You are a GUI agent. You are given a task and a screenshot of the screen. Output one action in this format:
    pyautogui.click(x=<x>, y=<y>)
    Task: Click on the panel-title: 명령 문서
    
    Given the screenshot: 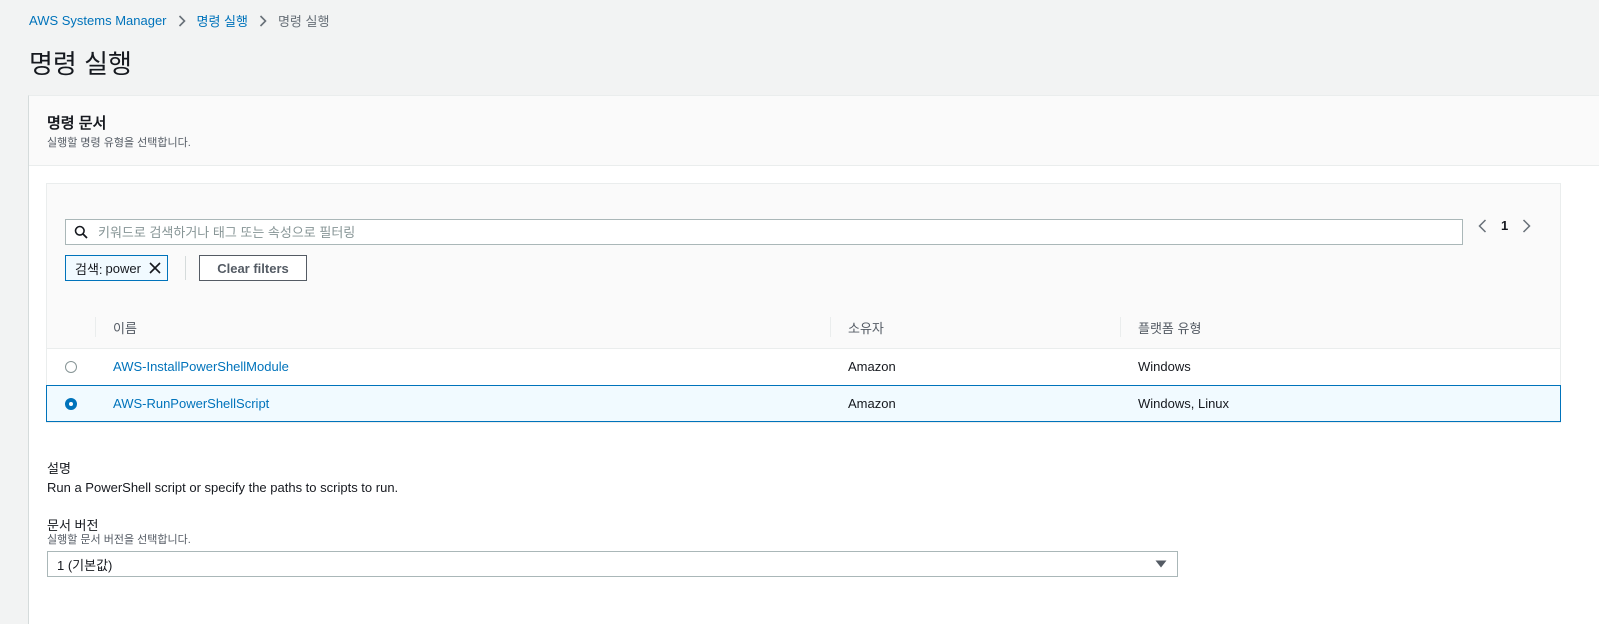 What is the action you would take?
    pyautogui.click(x=77, y=123)
    